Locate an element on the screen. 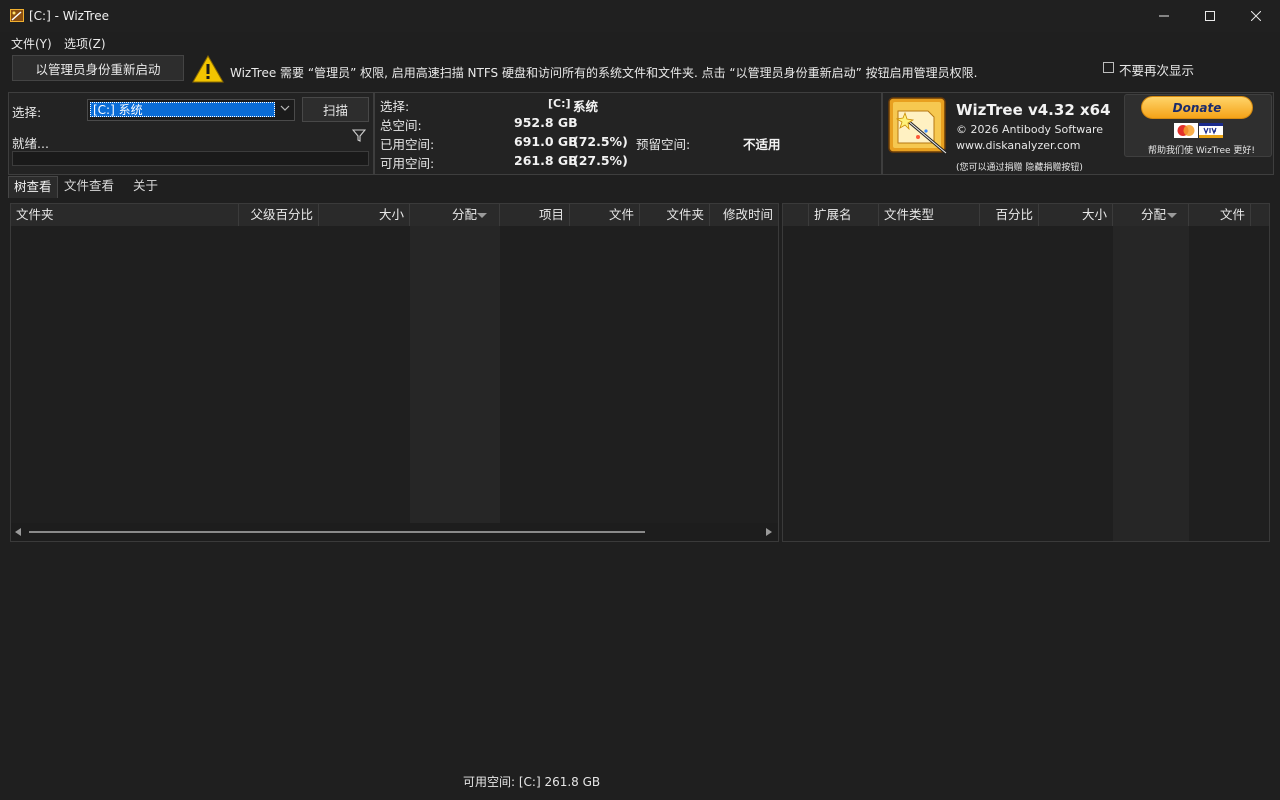 This screenshot has height=800, width=1280. col-modified: 修改时间 is located at coordinates (744, 215).